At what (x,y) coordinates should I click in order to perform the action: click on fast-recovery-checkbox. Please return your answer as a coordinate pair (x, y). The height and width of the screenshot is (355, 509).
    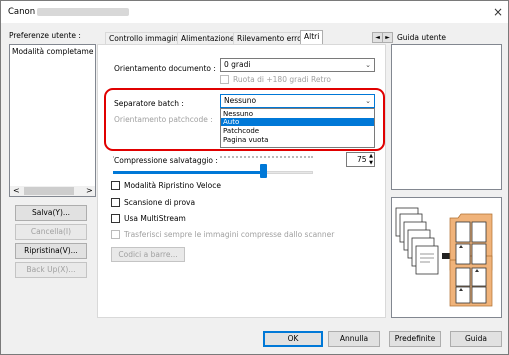
    Looking at the image, I should click on (115, 185).